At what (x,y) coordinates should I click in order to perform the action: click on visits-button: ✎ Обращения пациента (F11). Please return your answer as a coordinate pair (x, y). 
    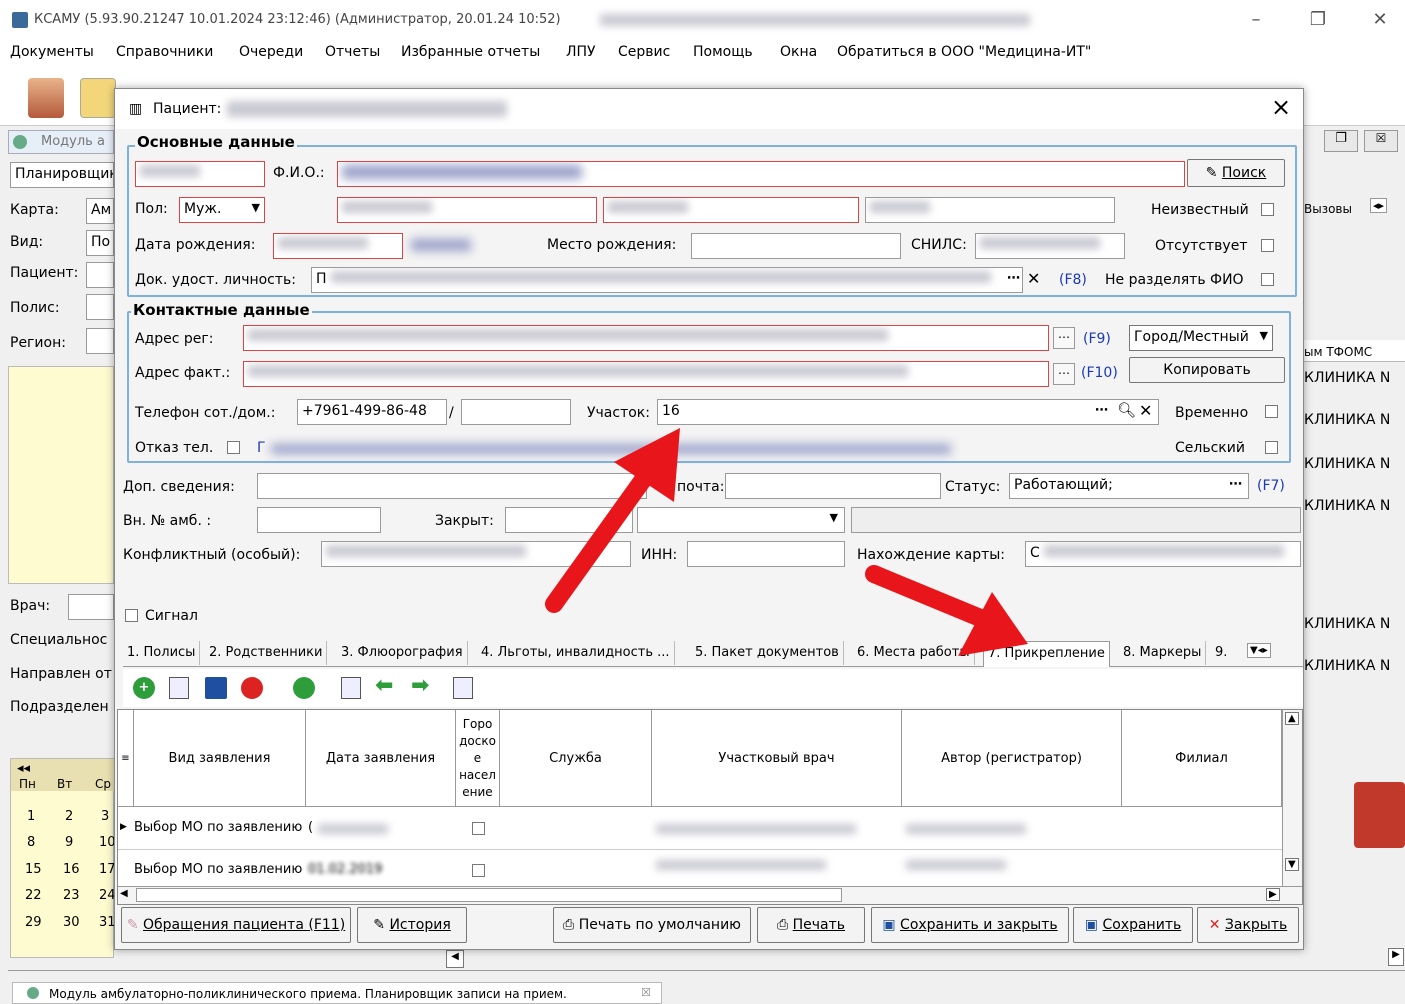
    Looking at the image, I should click on (236, 925).